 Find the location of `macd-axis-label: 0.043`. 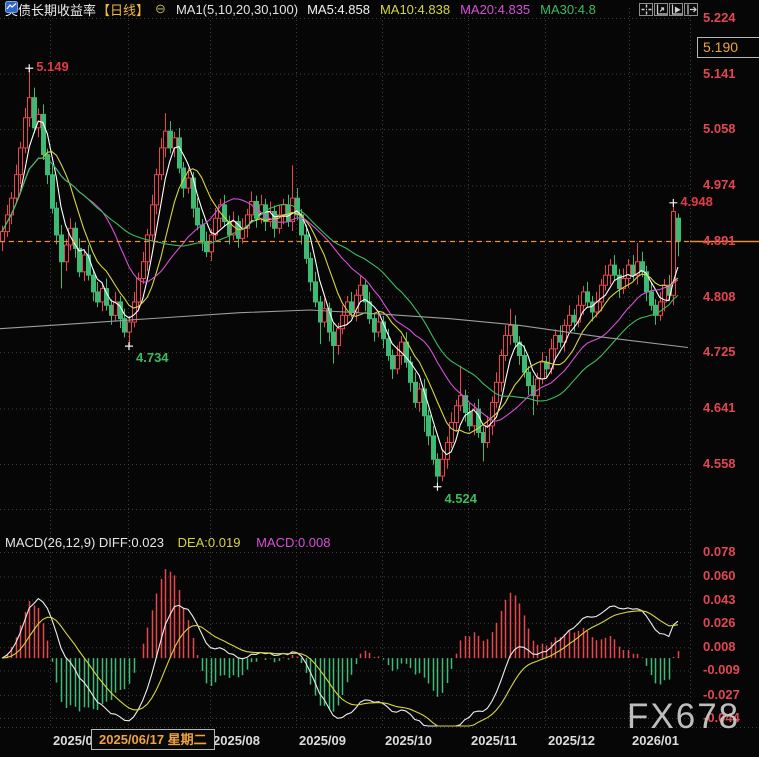

macd-axis-label: 0.043 is located at coordinates (719, 599).